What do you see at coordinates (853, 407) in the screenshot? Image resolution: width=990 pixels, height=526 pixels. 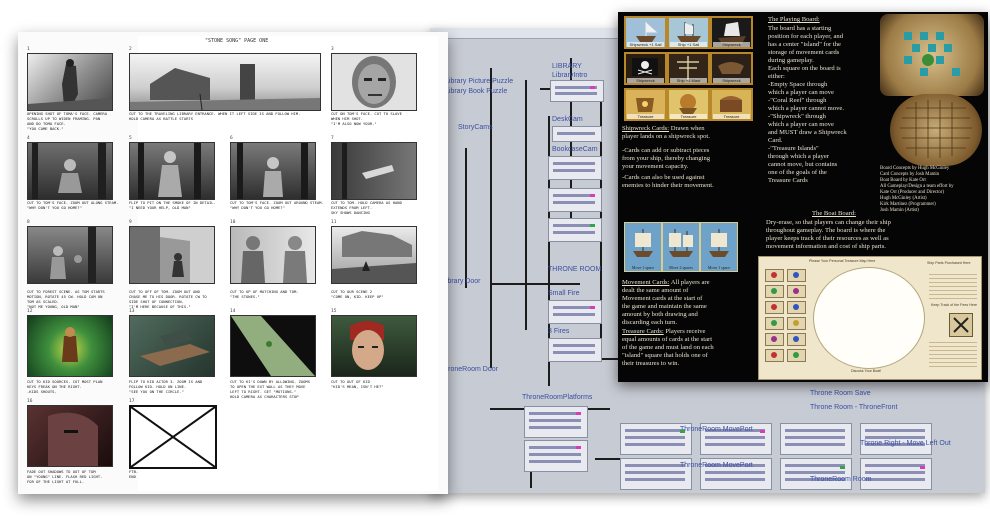 I see `graph-node: Throne Room - ThroneFront` at bounding box center [853, 407].